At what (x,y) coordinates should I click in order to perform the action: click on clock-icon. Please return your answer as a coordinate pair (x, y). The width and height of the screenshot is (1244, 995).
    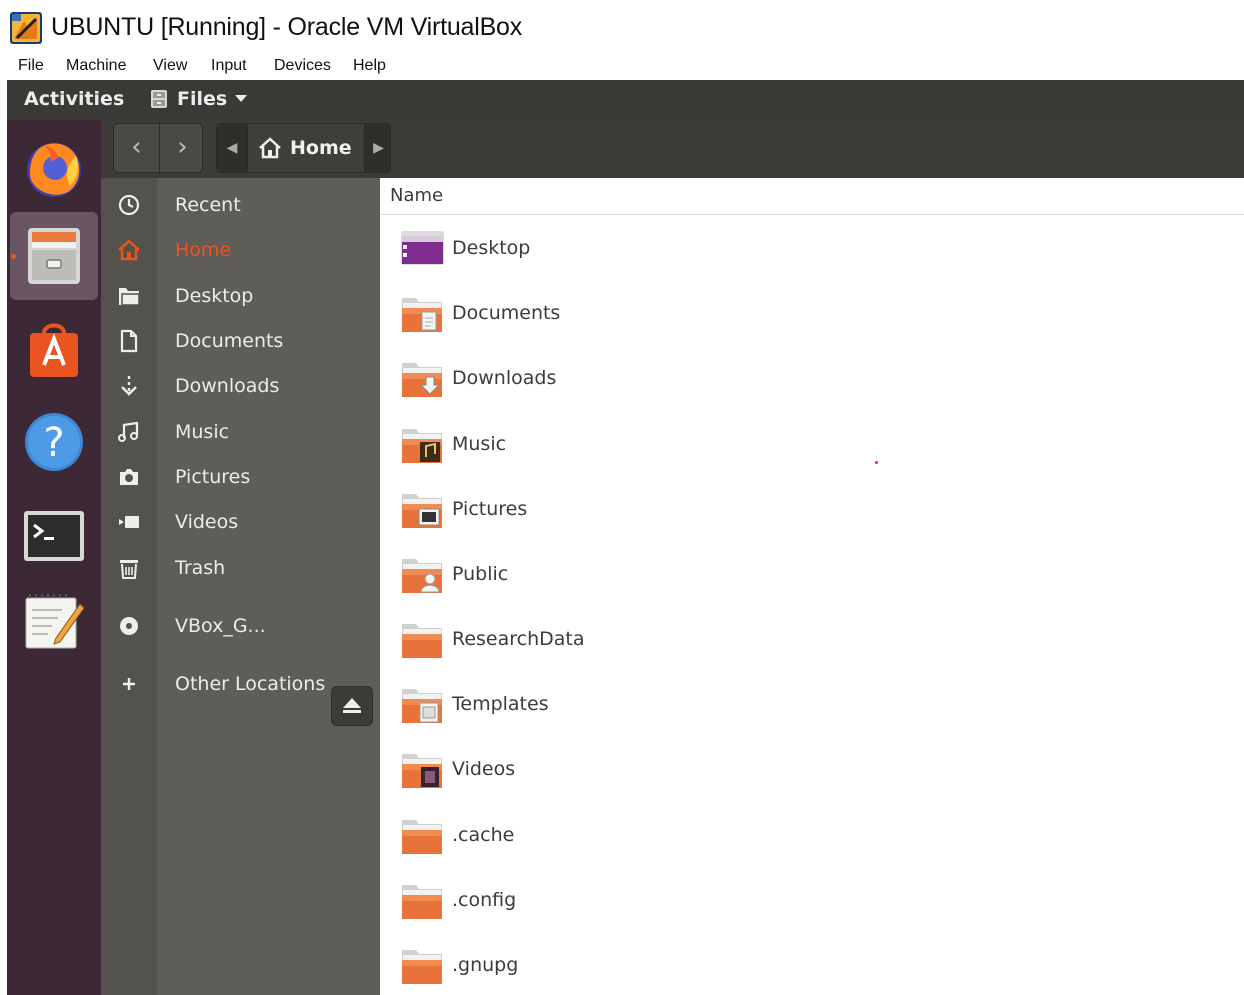
    Looking at the image, I should click on (129, 205).